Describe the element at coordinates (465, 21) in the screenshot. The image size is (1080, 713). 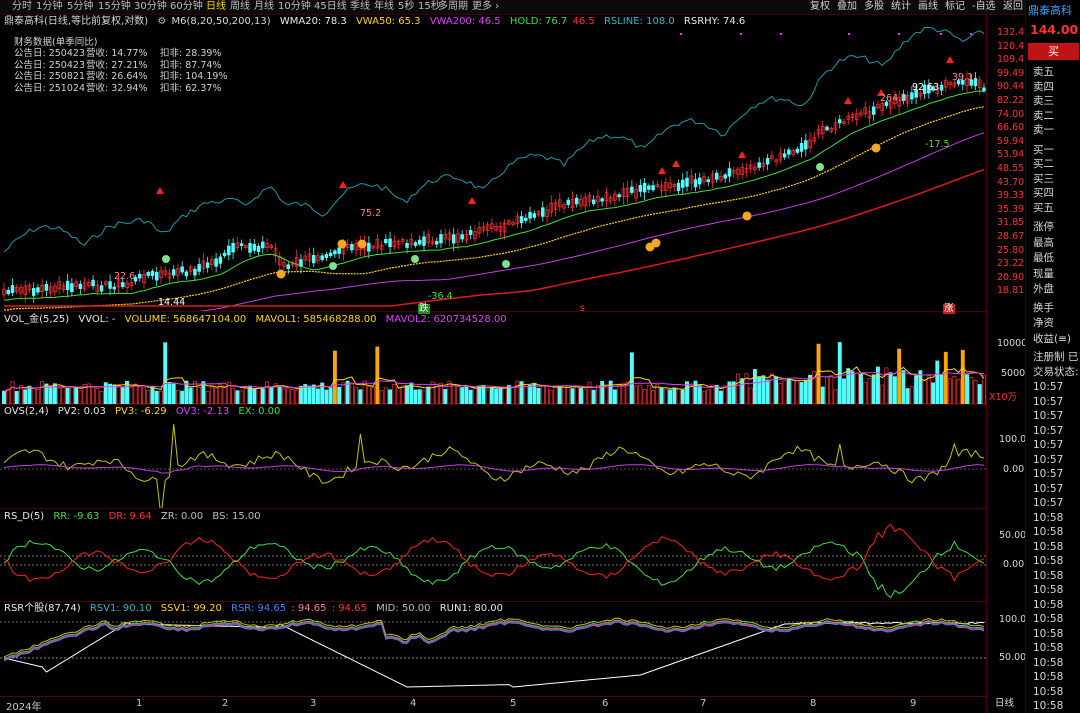
I see `vwa200-value: VWA200: 46.5` at that location.